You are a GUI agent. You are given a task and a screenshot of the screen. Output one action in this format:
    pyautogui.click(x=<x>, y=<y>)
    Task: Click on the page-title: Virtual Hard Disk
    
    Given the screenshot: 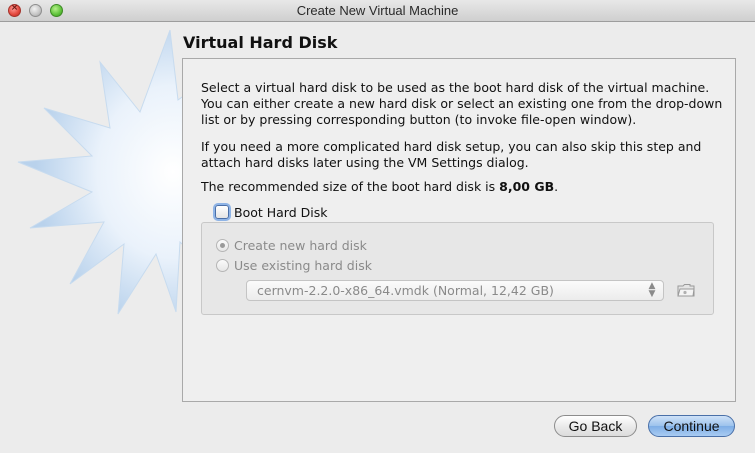 What is the action you would take?
    pyautogui.click(x=260, y=42)
    